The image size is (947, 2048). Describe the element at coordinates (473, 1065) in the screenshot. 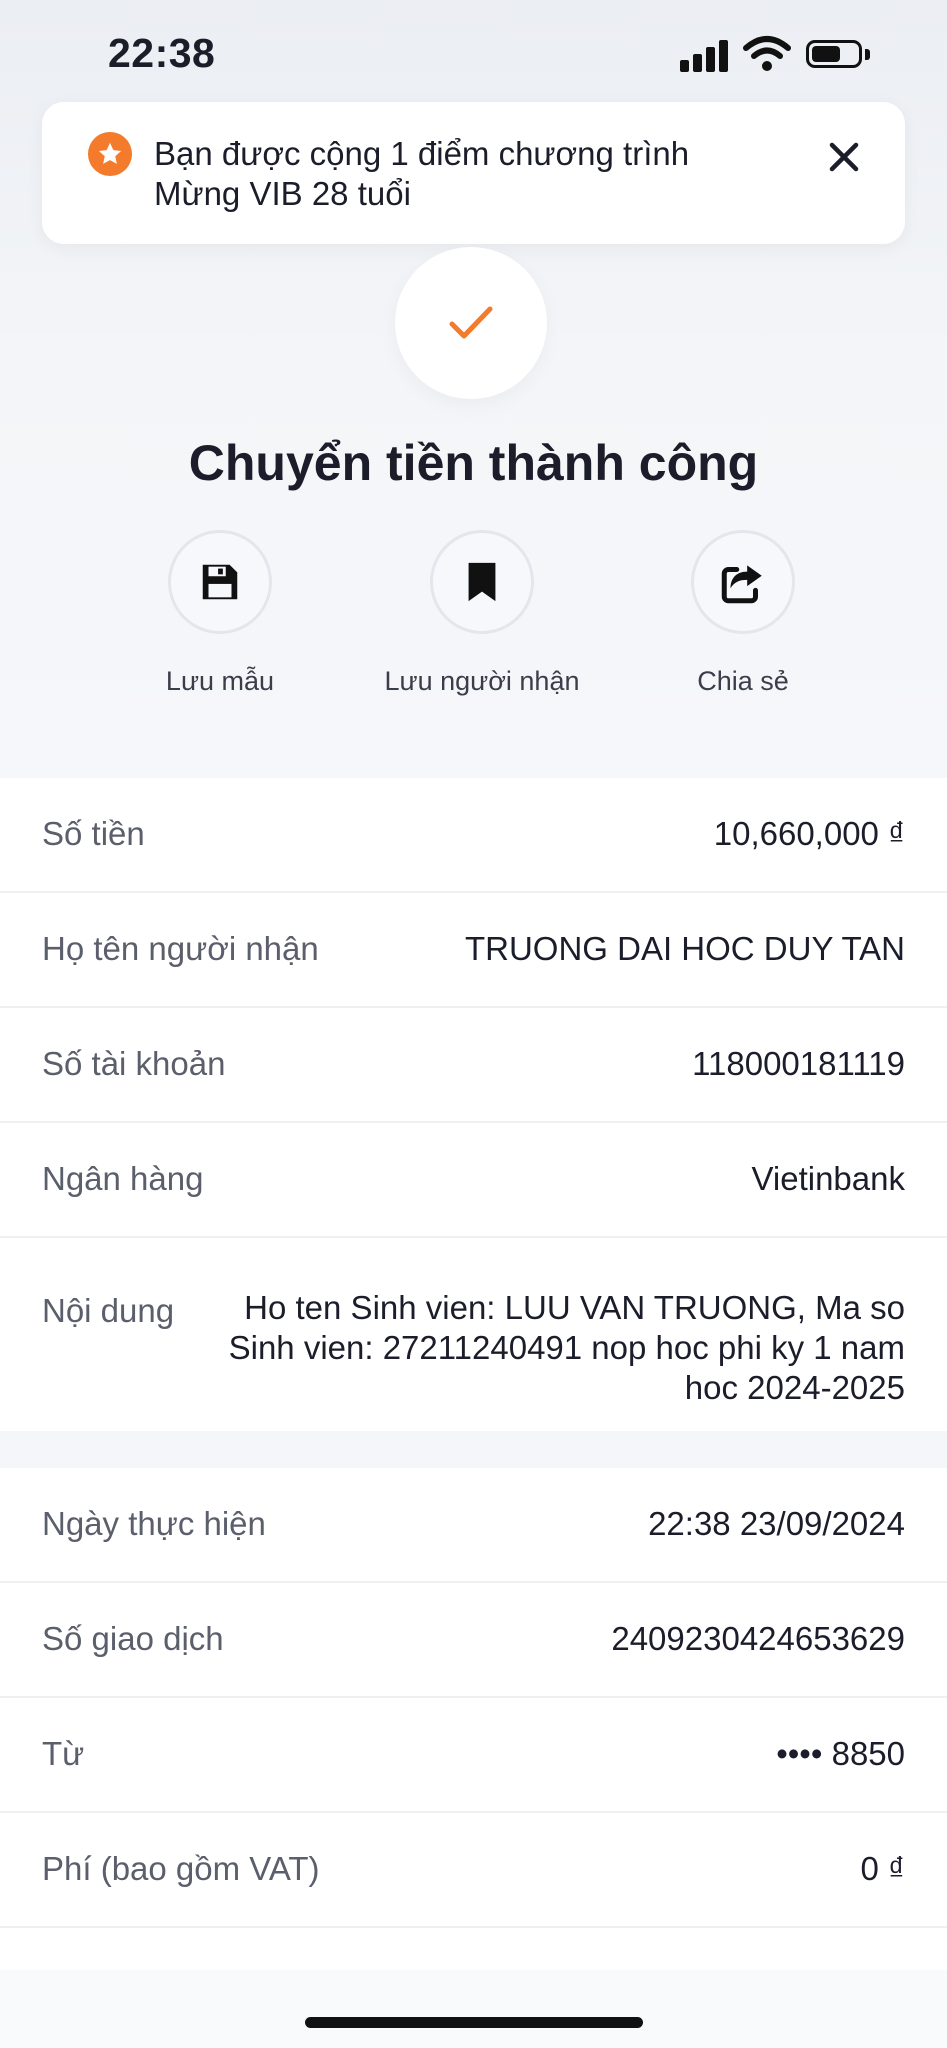

I see `detail-row-account: Số tài khoản 118000181119` at that location.